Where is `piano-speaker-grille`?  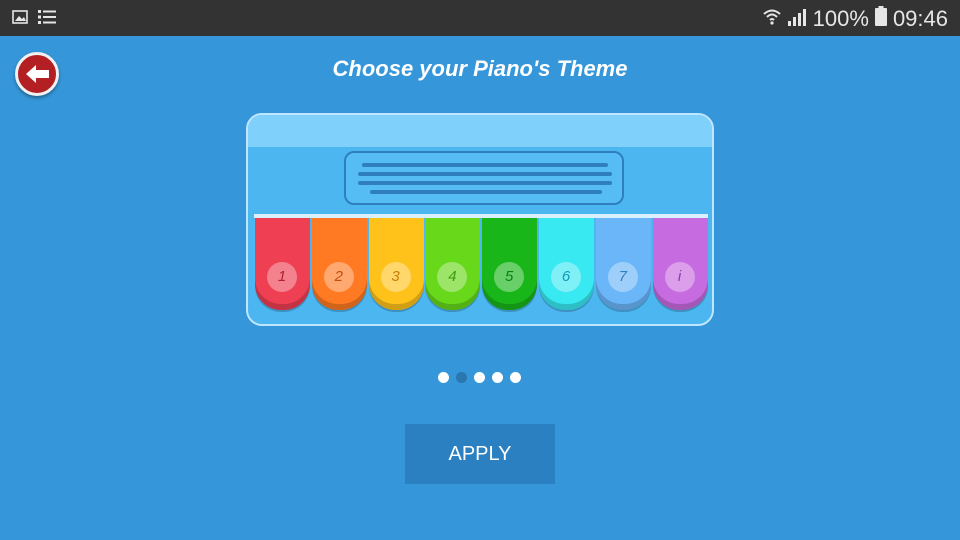
piano-speaker-grille is located at coordinates (484, 178).